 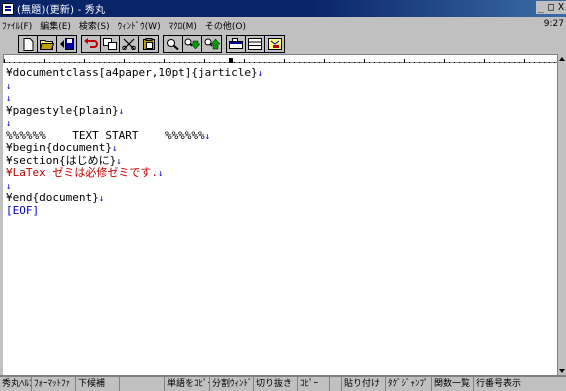 I want to click on editor-line: ↓, so click(x=281, y=86).